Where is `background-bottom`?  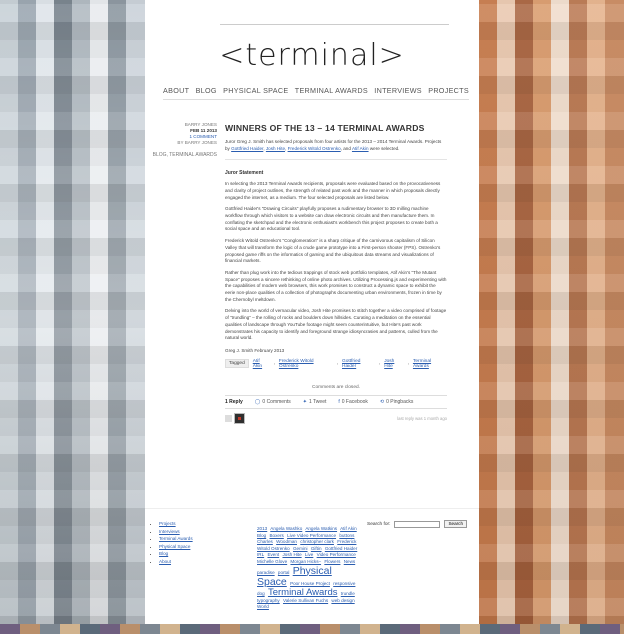
background-bottom is located at coordinates (312, 629).